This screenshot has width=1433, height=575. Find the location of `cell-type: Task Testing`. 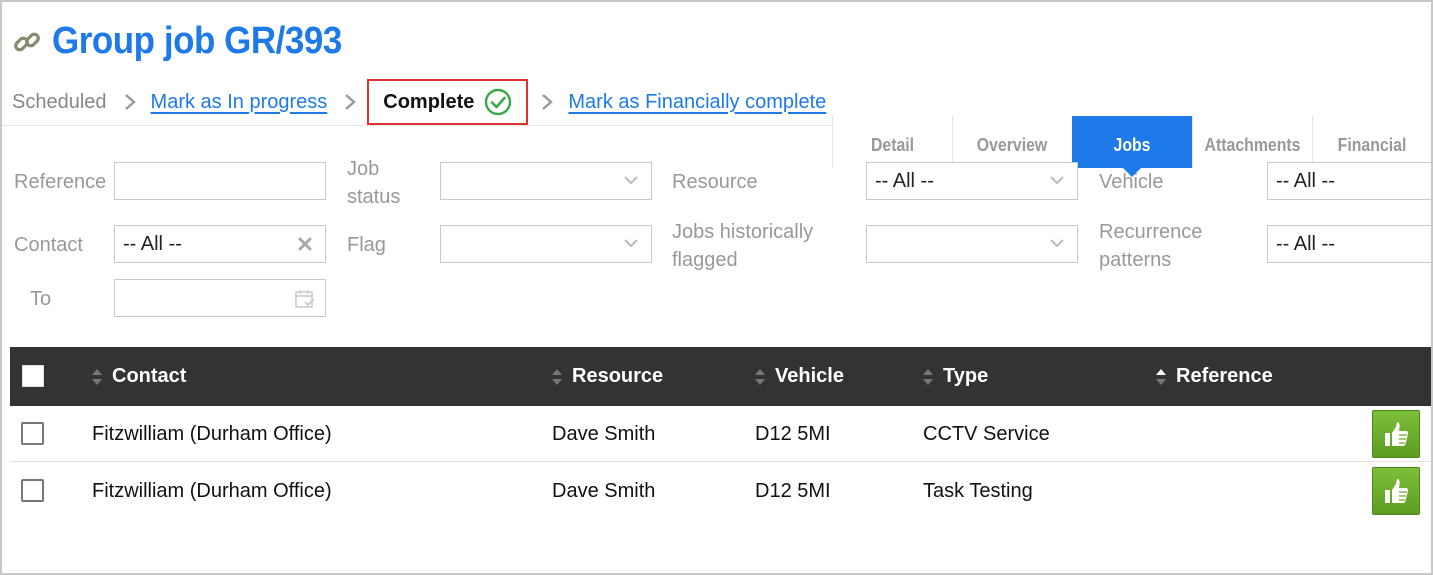

cell-type: Task Testing is located at coordinates (978, 490).